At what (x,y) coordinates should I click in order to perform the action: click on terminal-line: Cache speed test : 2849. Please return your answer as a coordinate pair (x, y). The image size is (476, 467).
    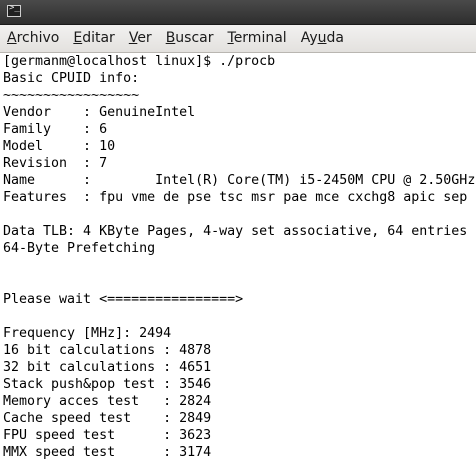
    Looking at the image, I should click on (107, 418).